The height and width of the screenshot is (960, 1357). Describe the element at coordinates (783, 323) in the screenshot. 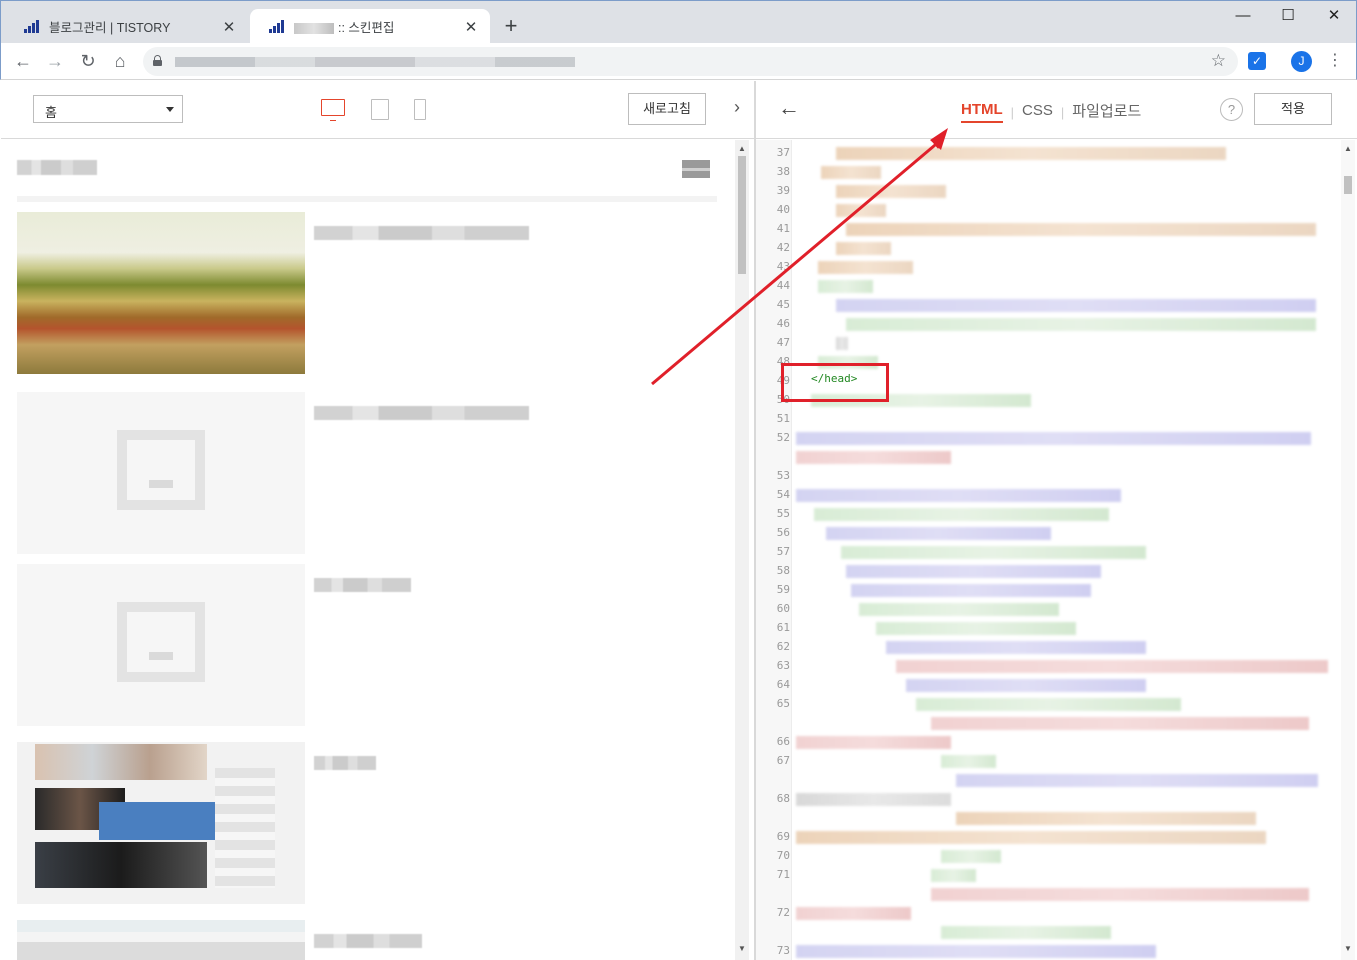

I see `line-number: 46` at that location.